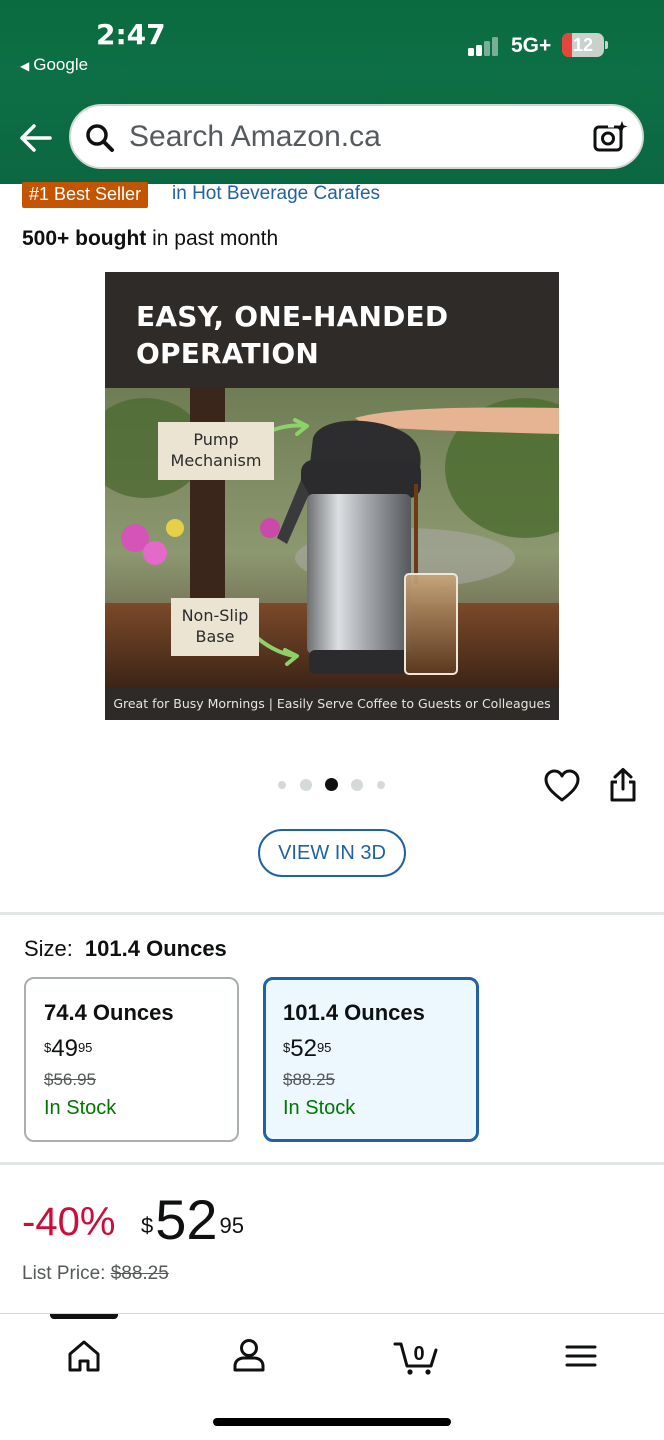 This screenshot has height=1440, width=664. What do you see at coordinates (372, 1049) in the screenshot?
I see `size-option-price: $5295` at bounding box center [372, 1049].